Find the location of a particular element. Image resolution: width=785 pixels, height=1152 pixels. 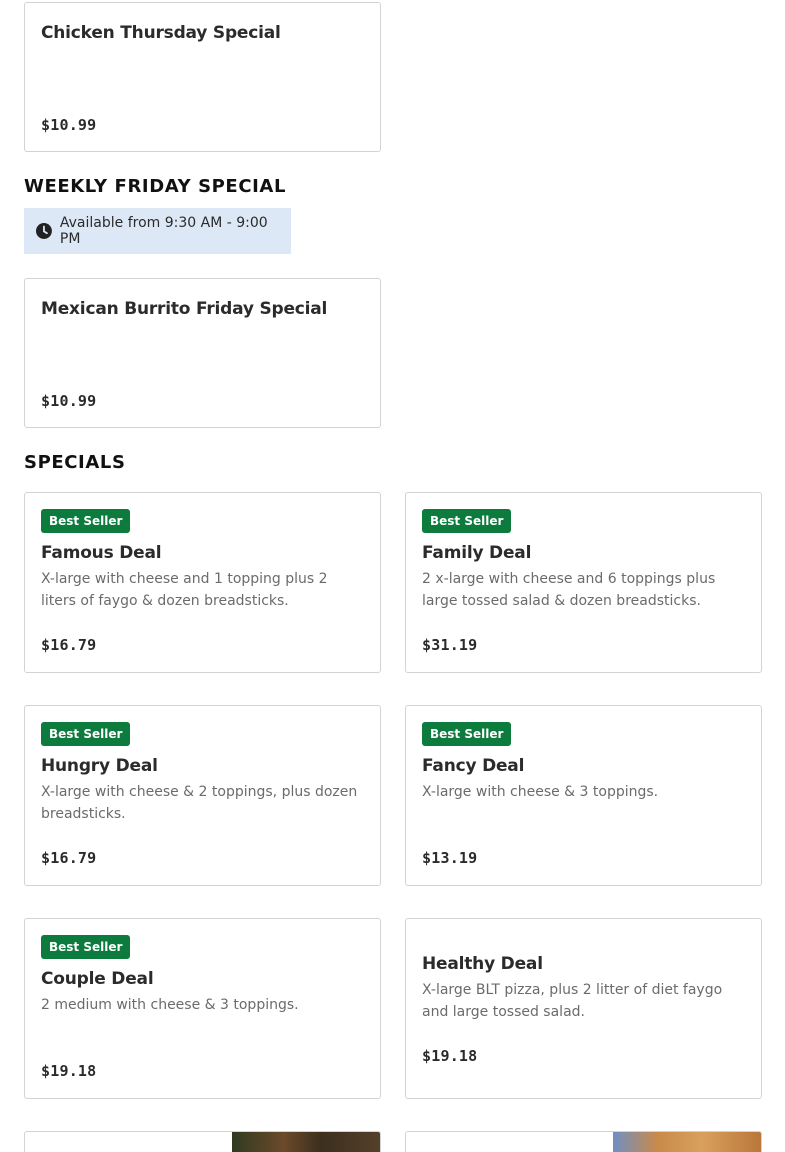

menu-item-price: $31.19 is located at coordinates (450, 645).